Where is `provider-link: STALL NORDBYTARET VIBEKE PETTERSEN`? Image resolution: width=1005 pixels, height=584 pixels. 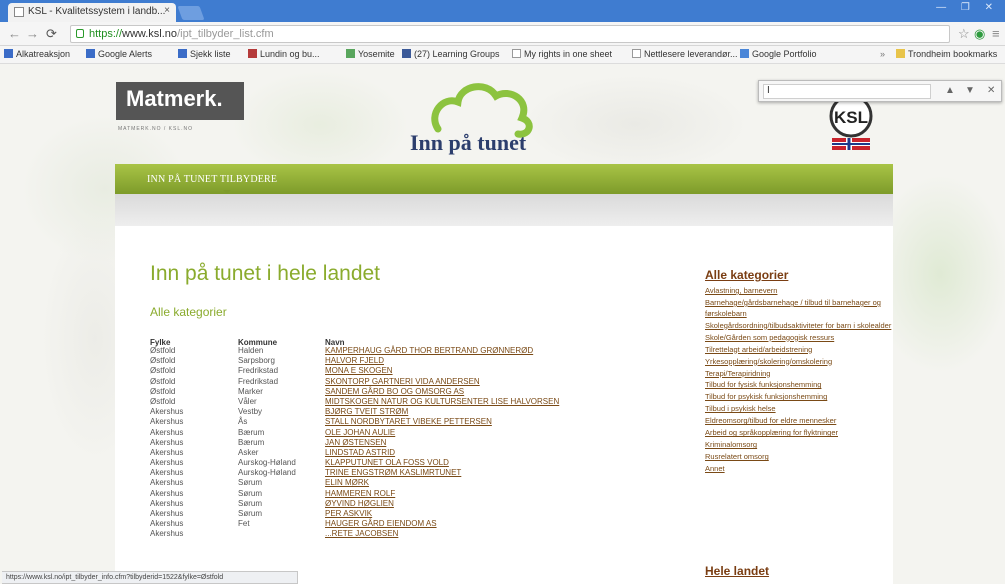
provider-link: STALL NORDBYTARET VIBEKE PETTERSEN is located at coordinates (408, 422).